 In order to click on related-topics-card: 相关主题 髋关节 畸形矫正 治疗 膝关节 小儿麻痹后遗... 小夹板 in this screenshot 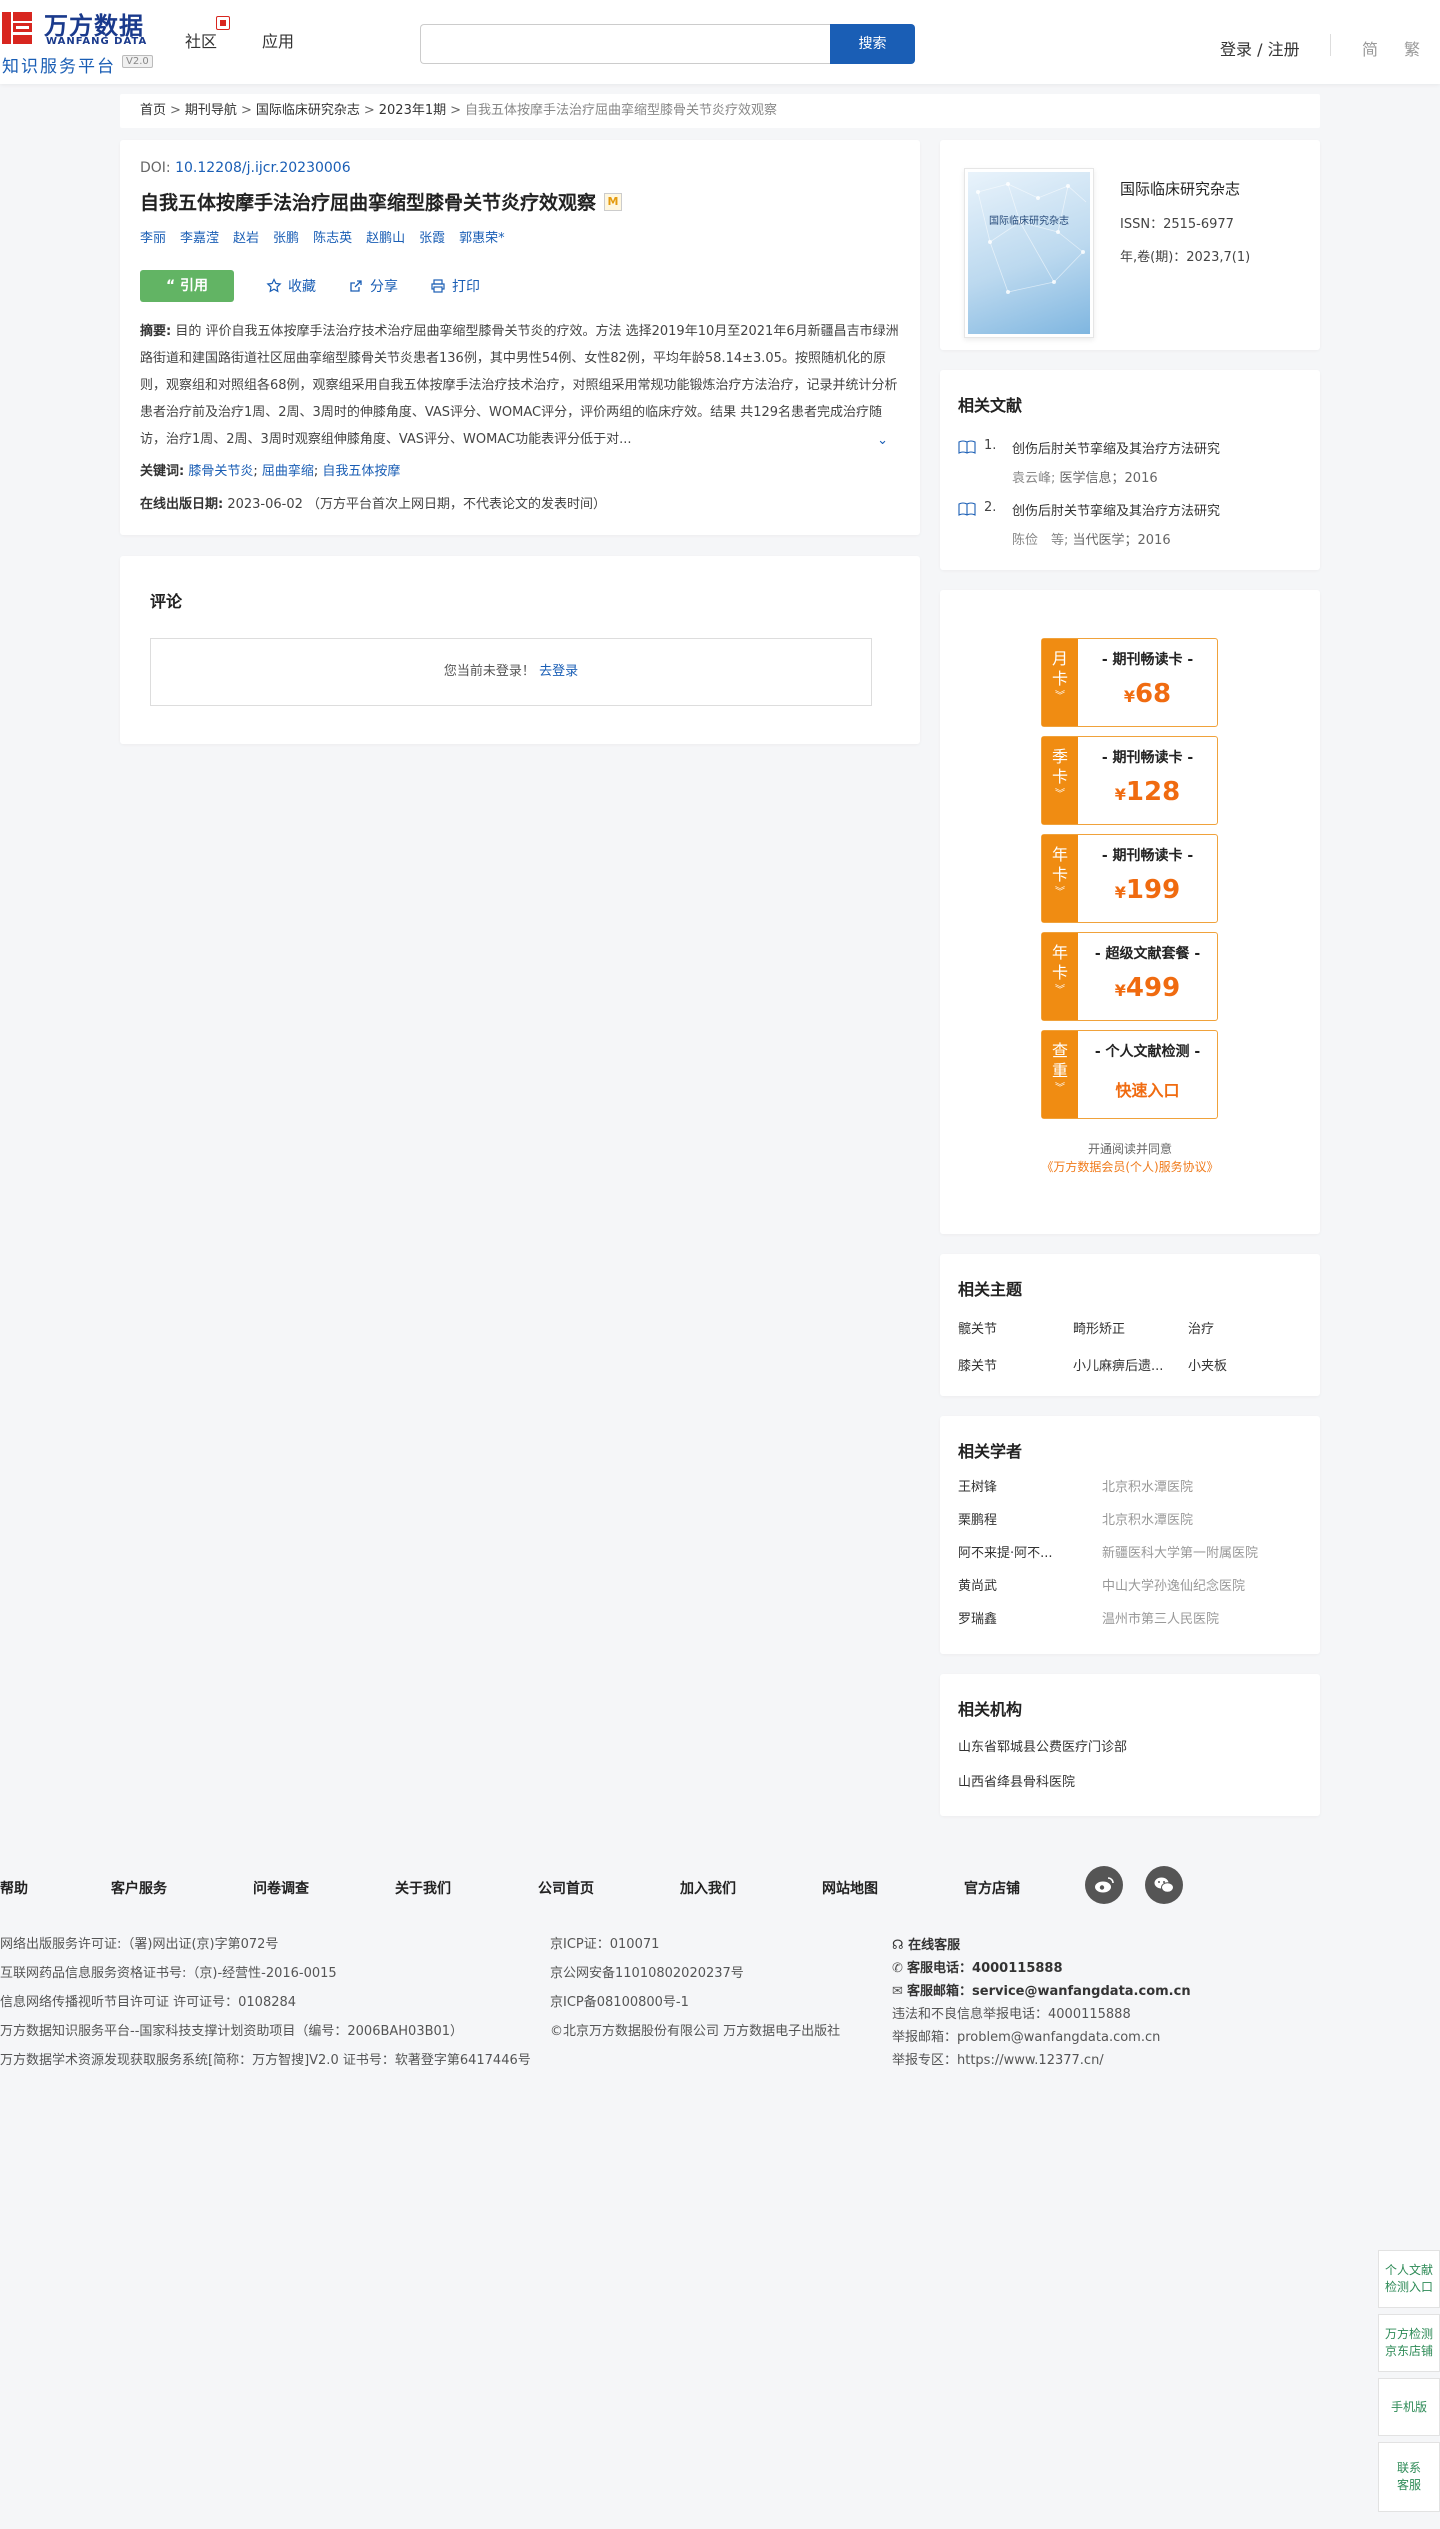, I will do `click(1130, 1325)`.